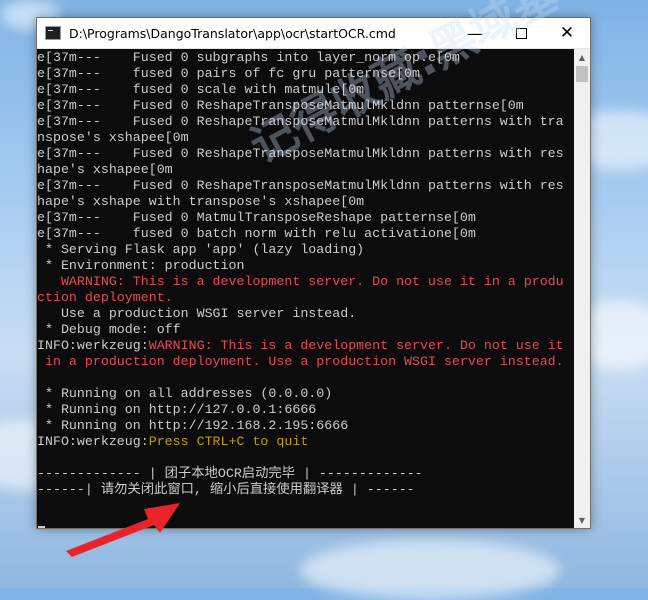  What do you see at coordinates (141, 265) in the screenshot?
I see `console-text: * Environment: production` at bounding box center [141, 265].